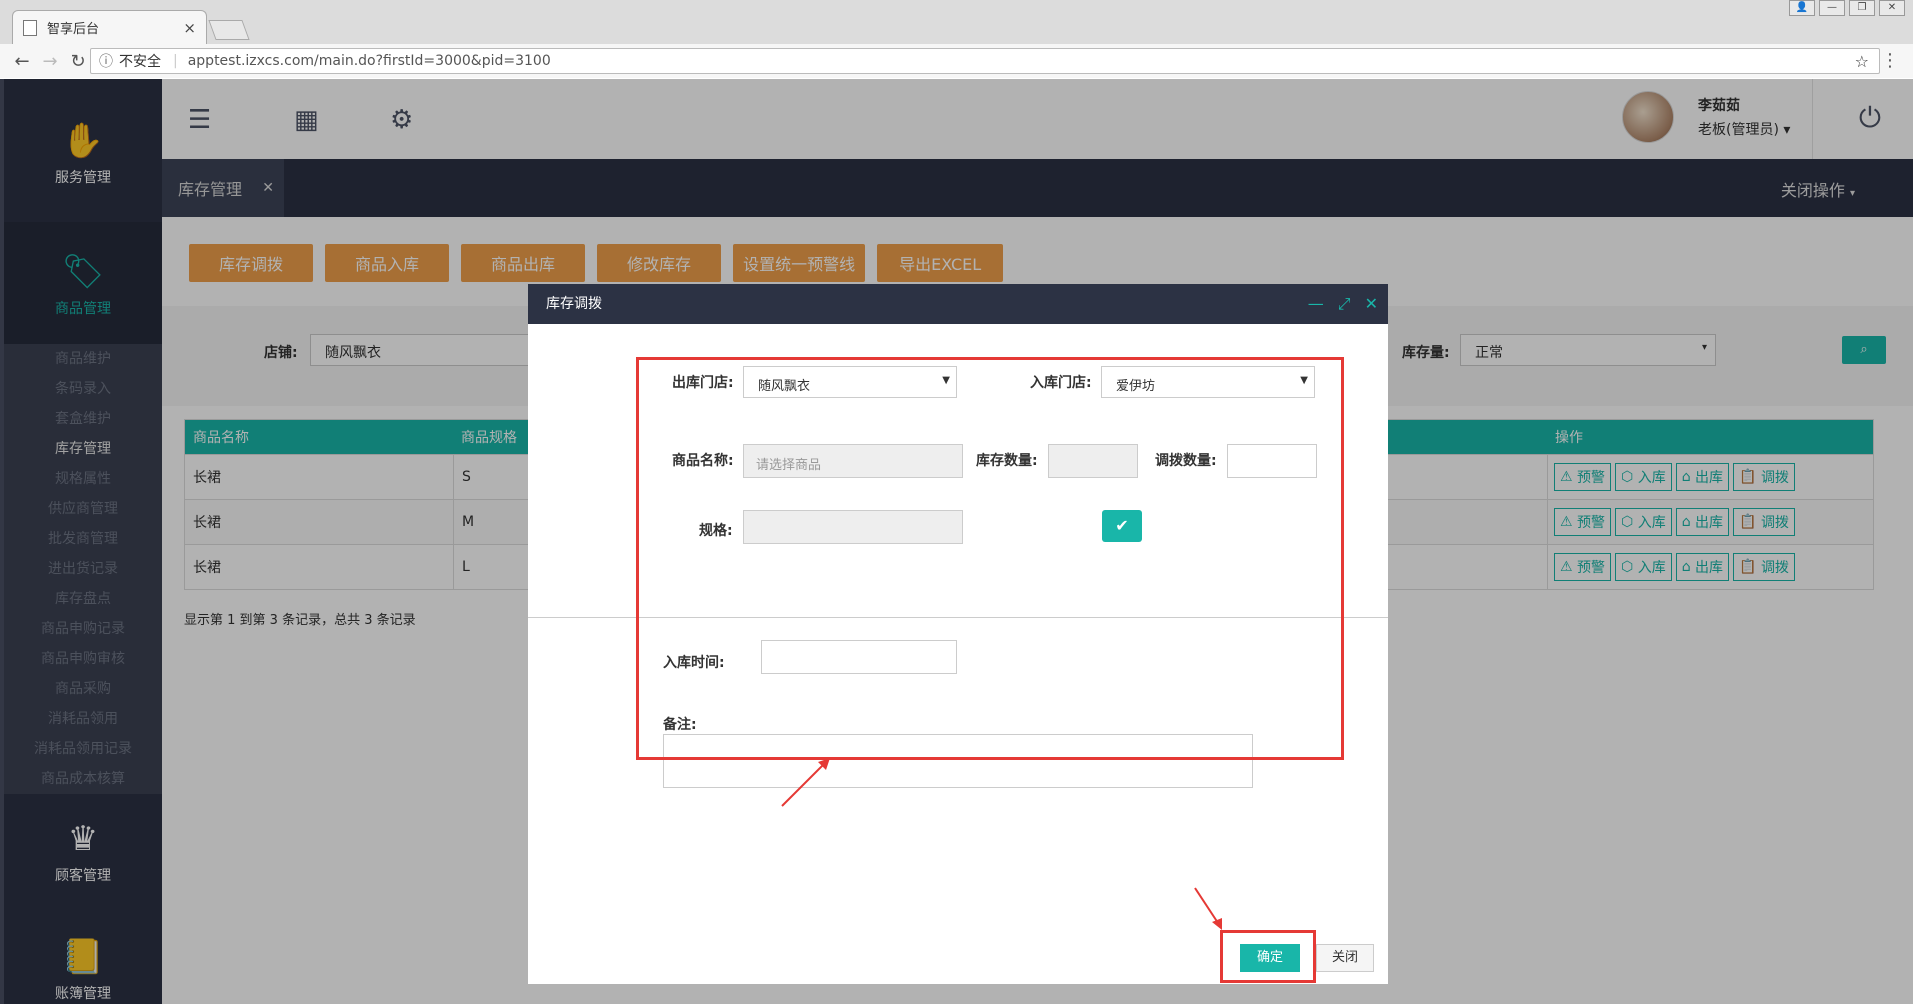  Describe the element at coordinates (1847, 8) in the screenshot. I see `window-controls: 👤 — ❐ ✕` at that location.